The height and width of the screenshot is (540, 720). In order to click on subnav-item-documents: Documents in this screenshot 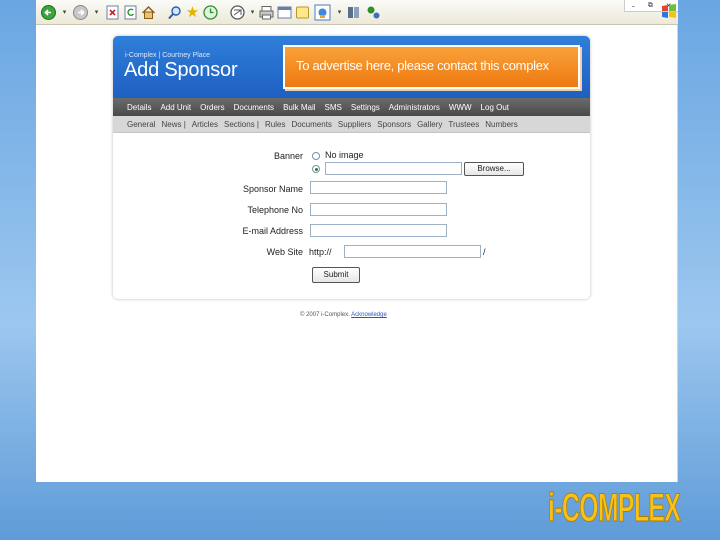, I will do `click(311, 124)`.